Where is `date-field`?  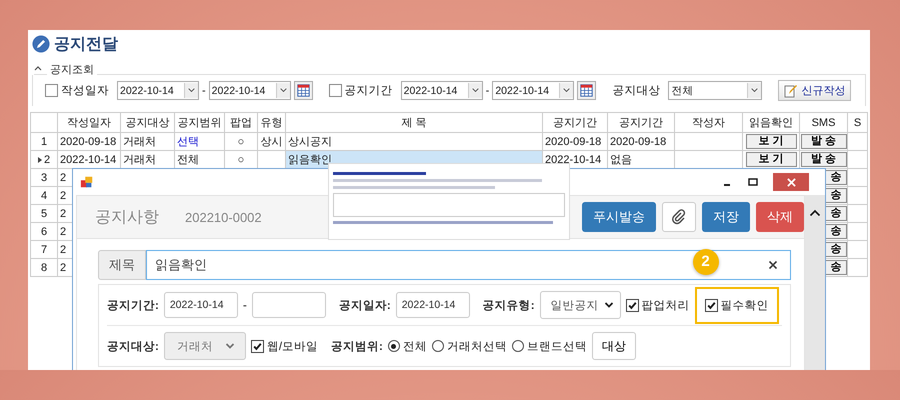
date-field is located at coordinates (289, 305).